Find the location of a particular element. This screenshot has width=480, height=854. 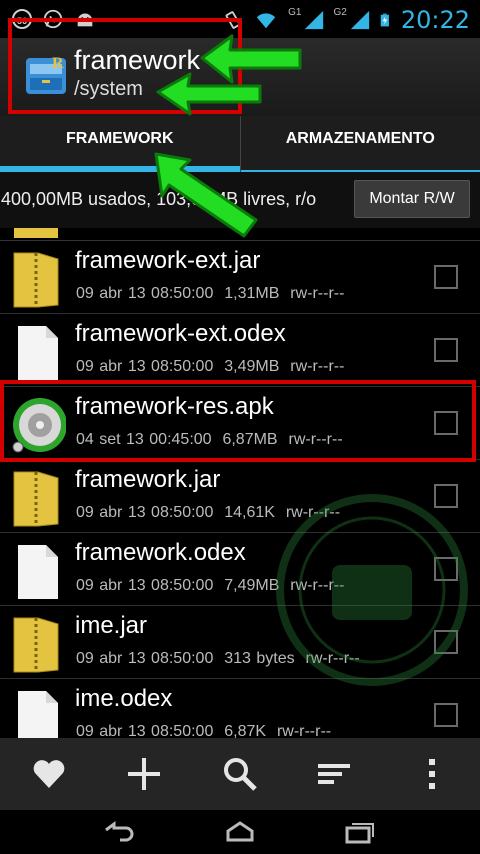

partial-list-item is located at coordinates (240, 234).